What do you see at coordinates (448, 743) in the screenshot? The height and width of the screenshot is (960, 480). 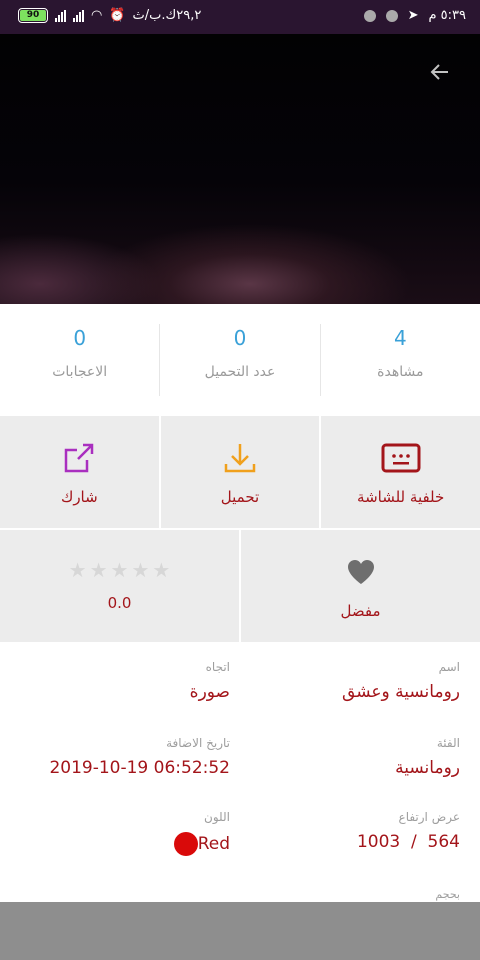 I see `category-label: الفئة` at bounding box center [448, 743].